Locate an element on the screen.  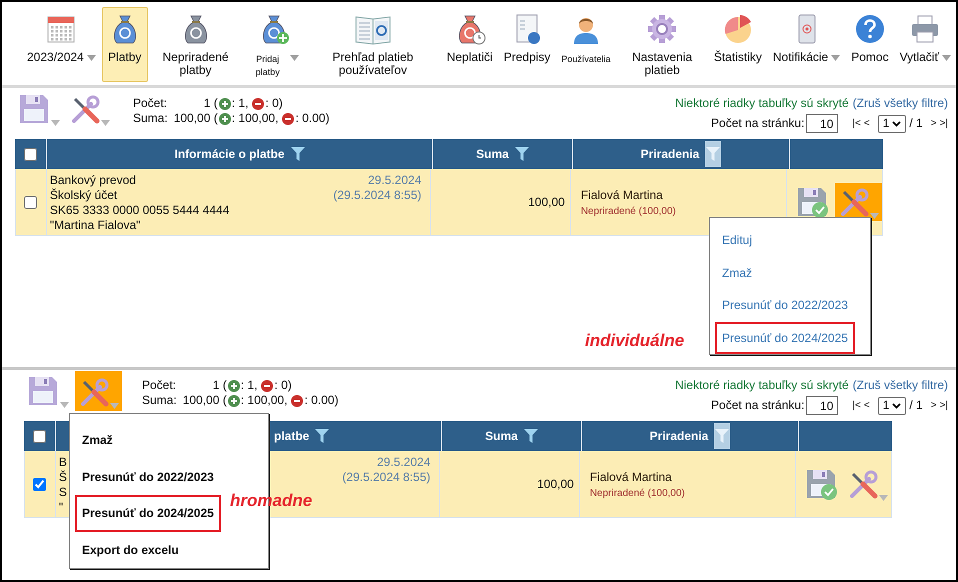
row-tools-button is located at coordinates (858, 202).